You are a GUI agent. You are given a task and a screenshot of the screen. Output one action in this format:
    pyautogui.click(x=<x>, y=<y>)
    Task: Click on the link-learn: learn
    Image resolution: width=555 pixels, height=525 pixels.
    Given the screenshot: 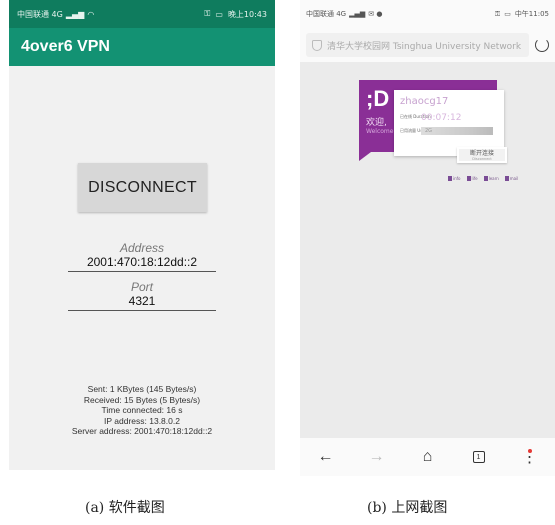 What is the action you would take?
    pyautogui.click(x=491, y=178)
    